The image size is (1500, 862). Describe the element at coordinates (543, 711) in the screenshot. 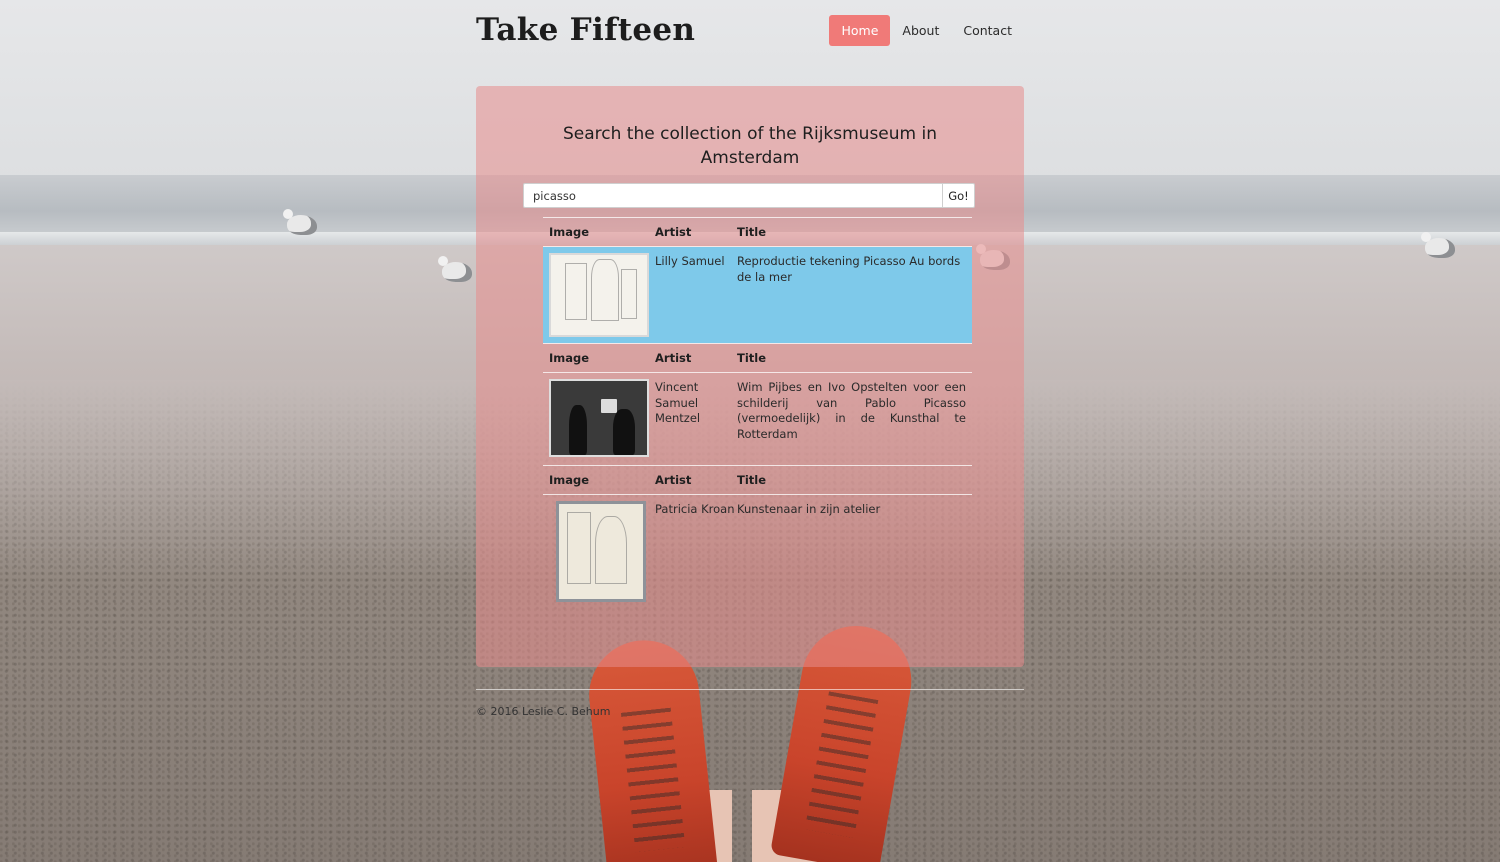

I see `footer-copyright: © 2016 Leslie C. Behum` at that location.